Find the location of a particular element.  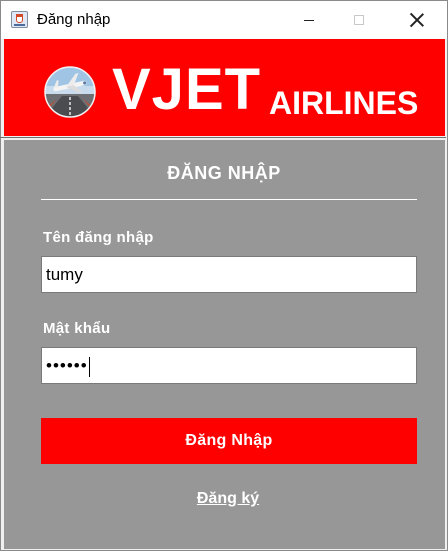

password-input: •••••• is located at coordinates (229, 365).